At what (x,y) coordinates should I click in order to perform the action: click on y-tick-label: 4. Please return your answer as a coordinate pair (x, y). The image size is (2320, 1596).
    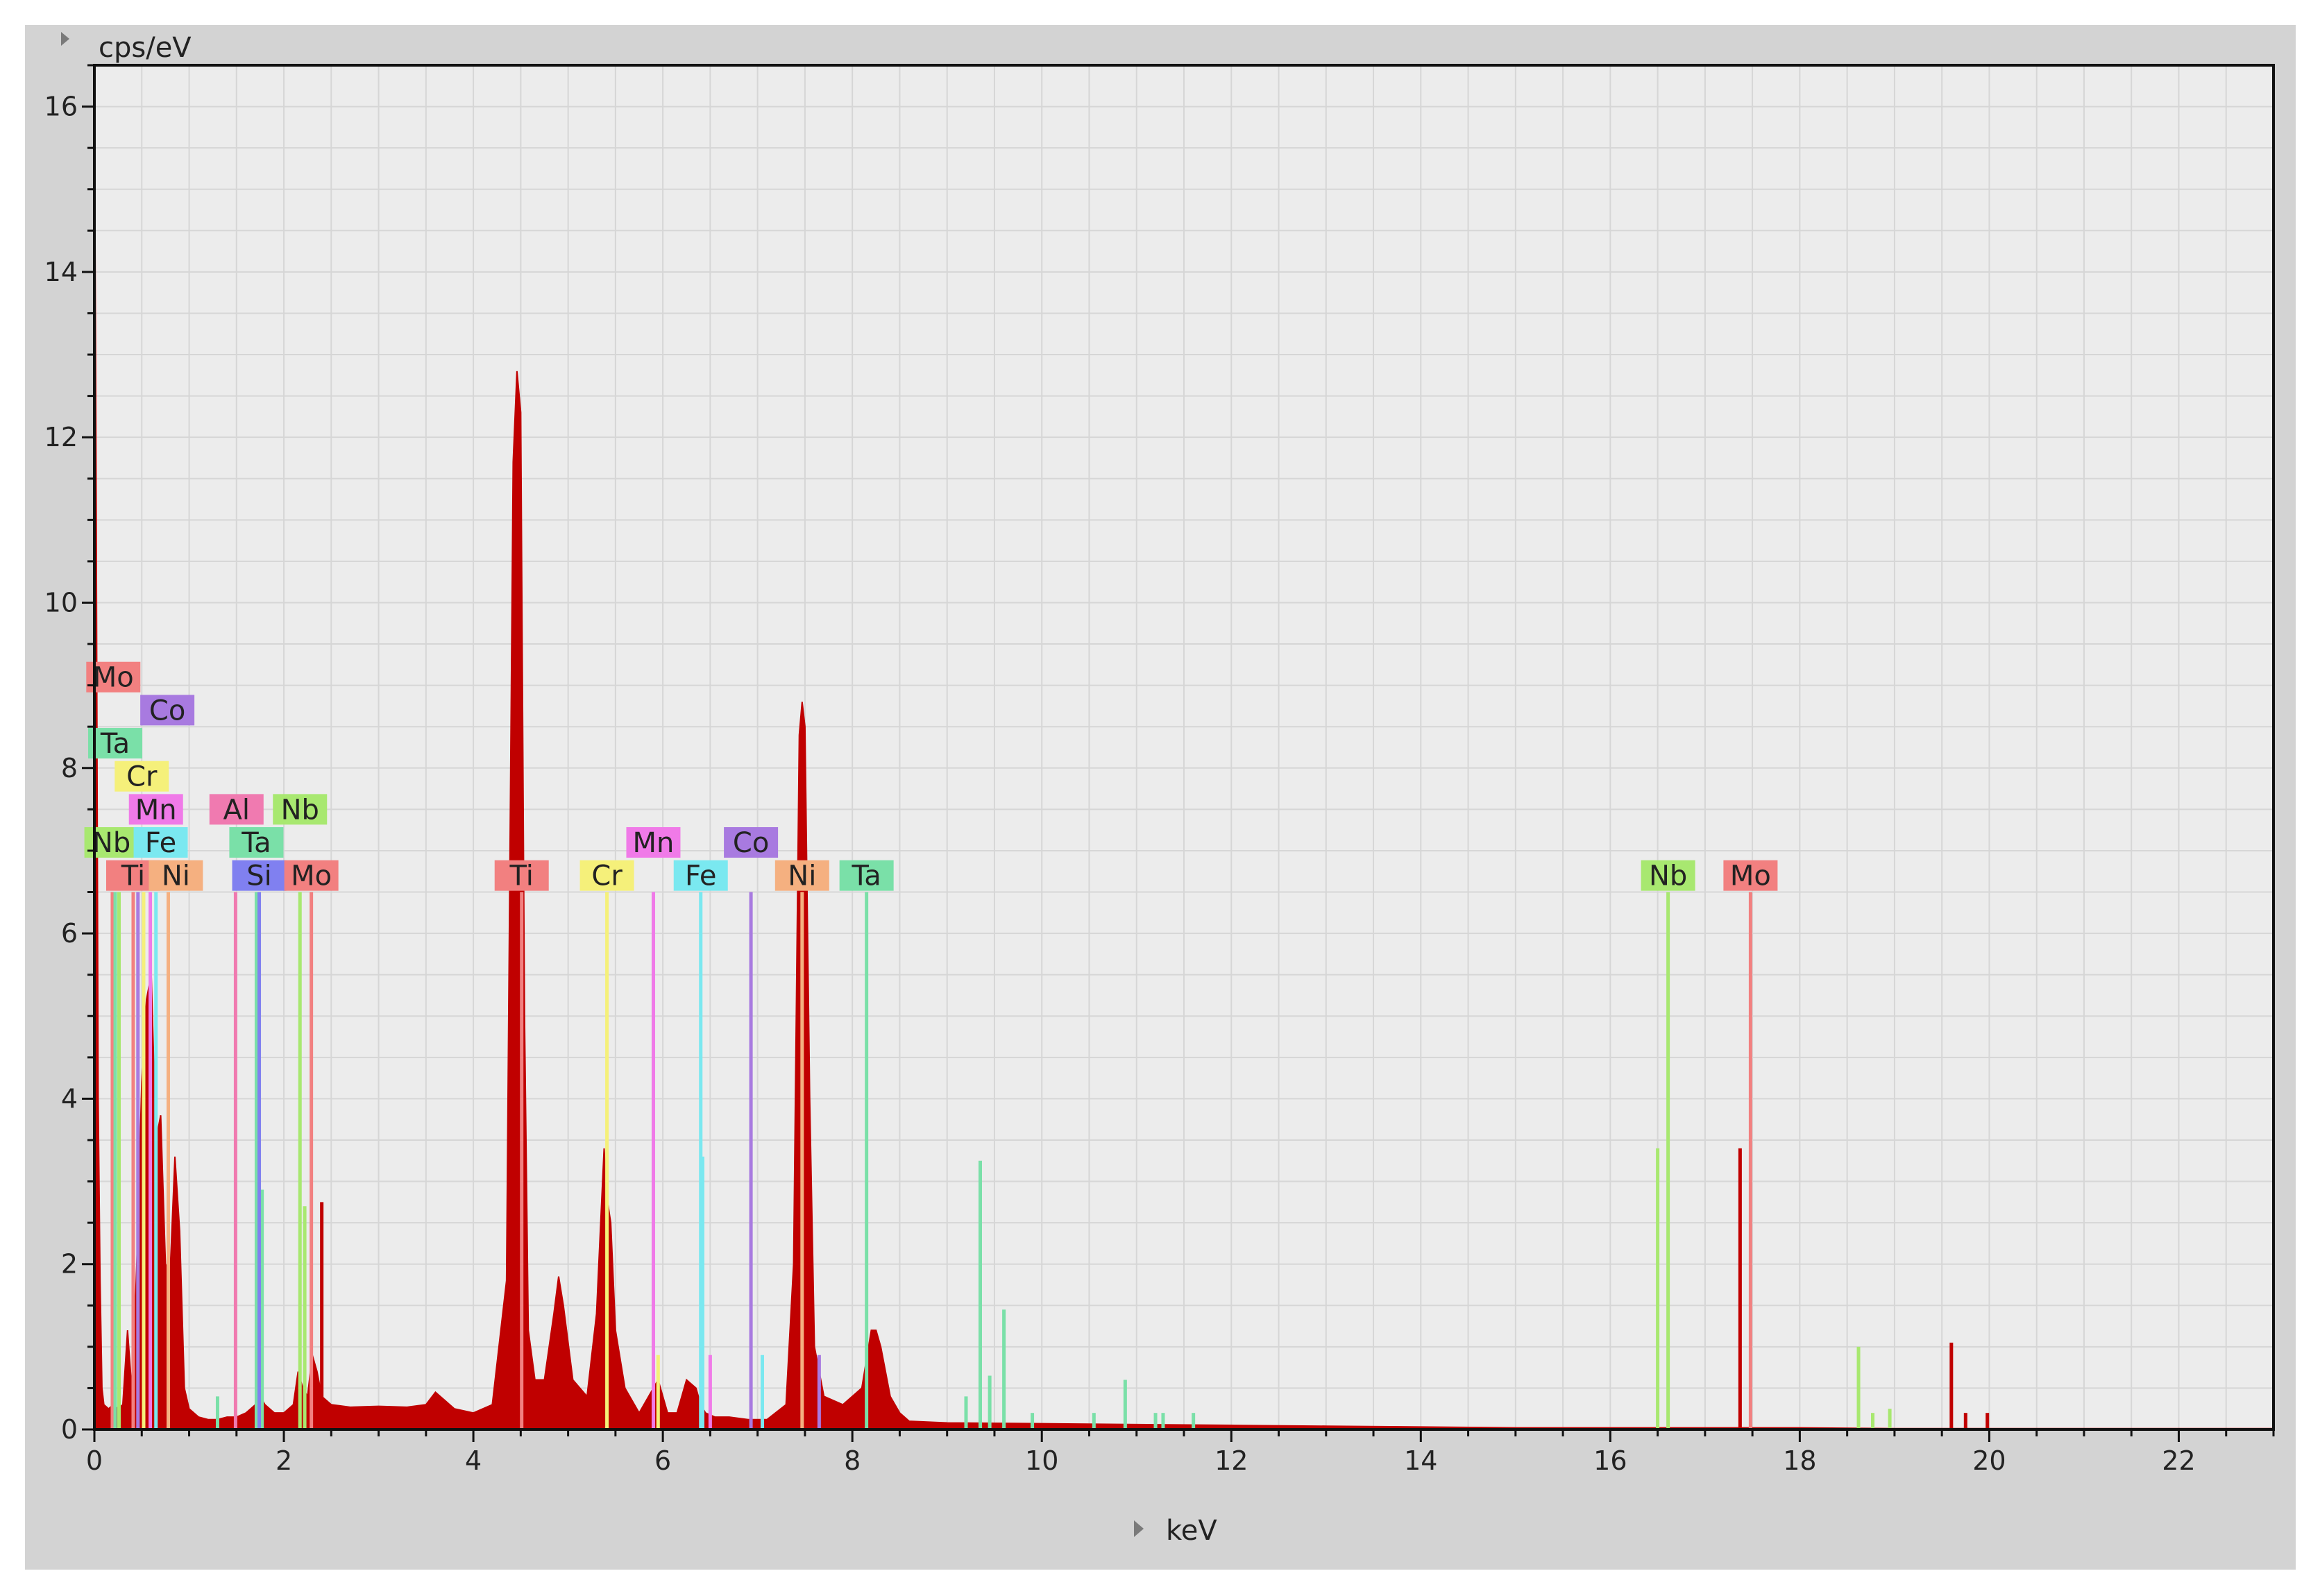
    Looking at the image, I should click on (69, 1098).